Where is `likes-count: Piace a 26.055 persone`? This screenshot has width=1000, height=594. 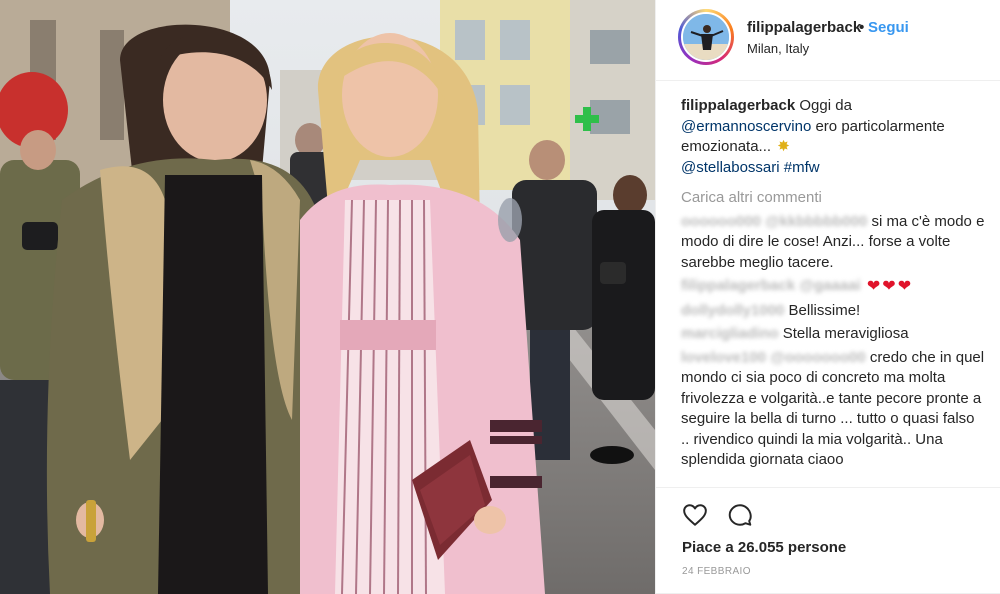 likes-count: Piace a 26.055 persone is located at coordinates (764, 547).